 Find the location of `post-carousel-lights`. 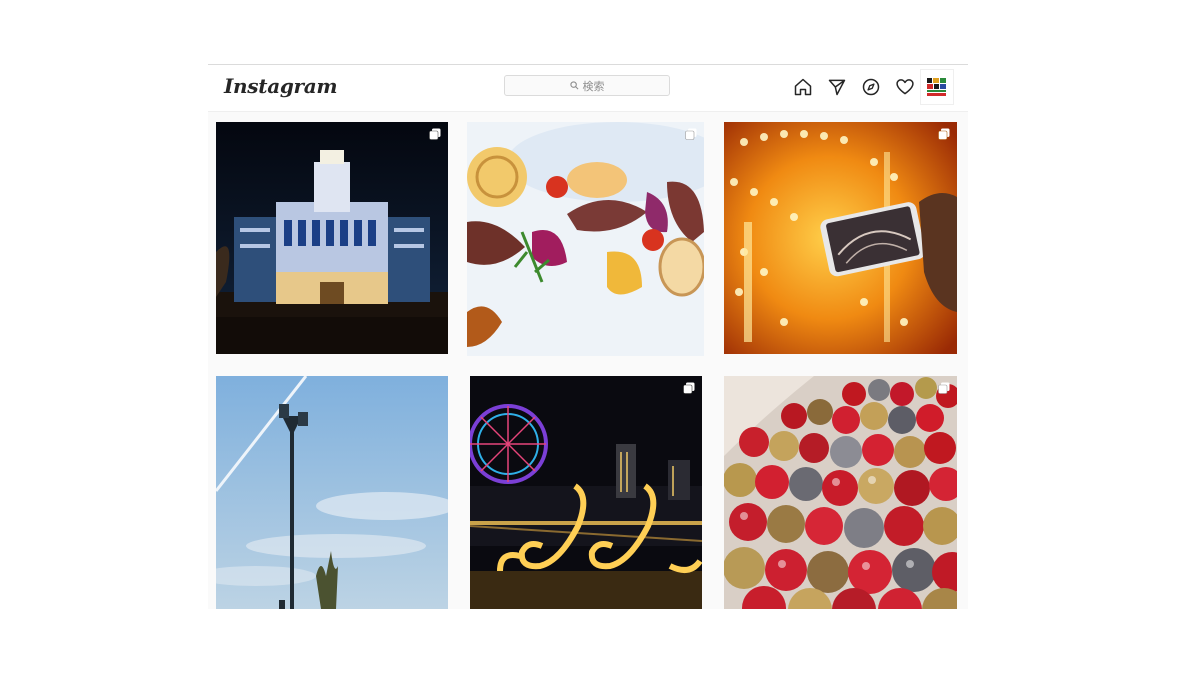

post-carousel-lights is located at coordinates (840, 238).